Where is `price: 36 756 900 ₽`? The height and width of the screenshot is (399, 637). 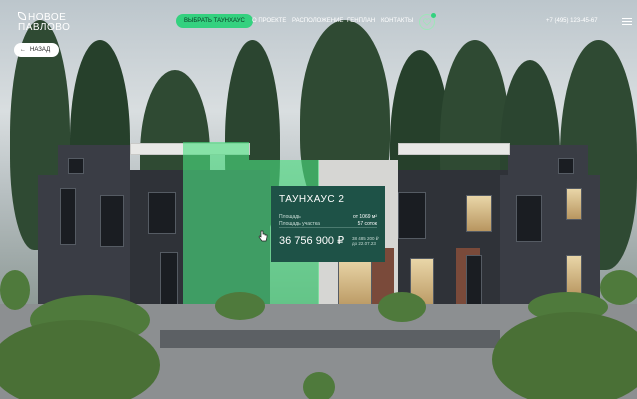 price: 36 756 900 ₽ is located at coordinates (312, 241).